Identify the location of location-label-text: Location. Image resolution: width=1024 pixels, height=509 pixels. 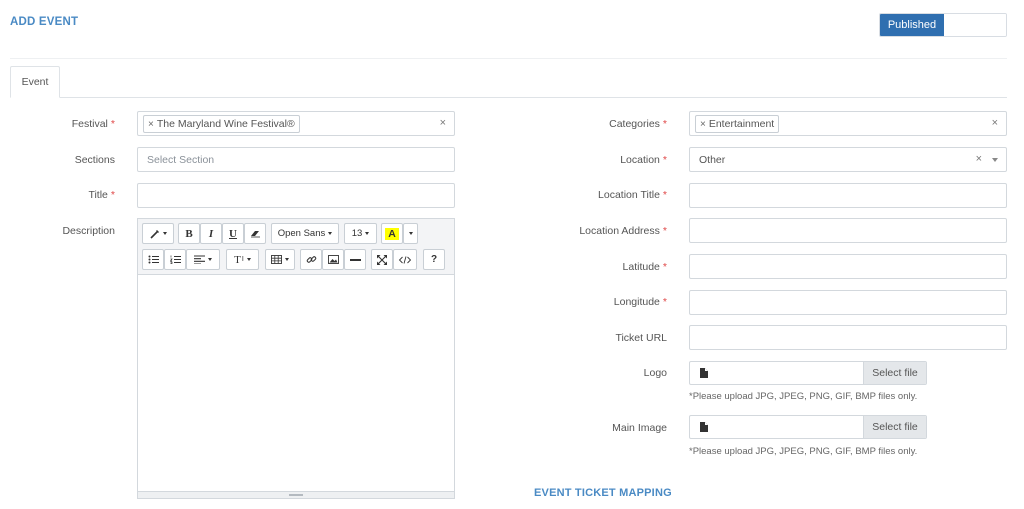
(640, 160).